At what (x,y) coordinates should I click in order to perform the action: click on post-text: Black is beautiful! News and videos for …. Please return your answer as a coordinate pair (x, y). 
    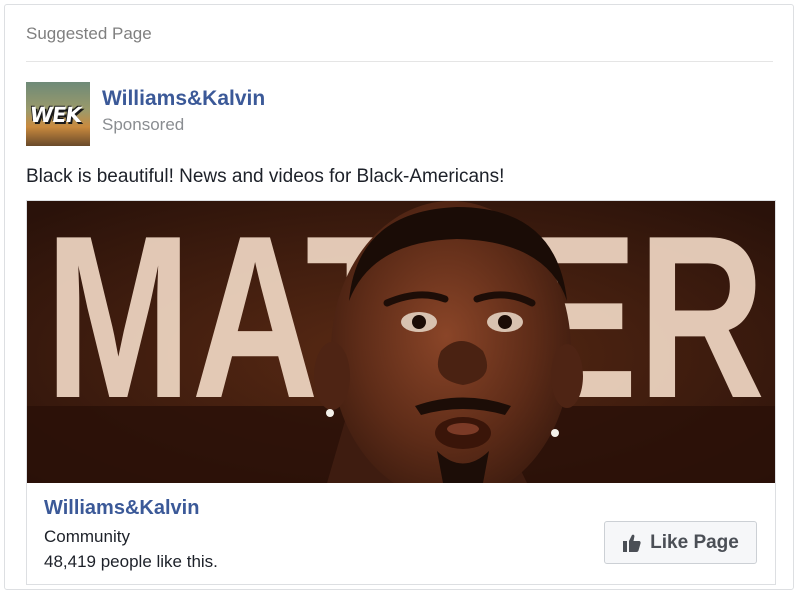
    Looking at the image, I should click on (265, 176).